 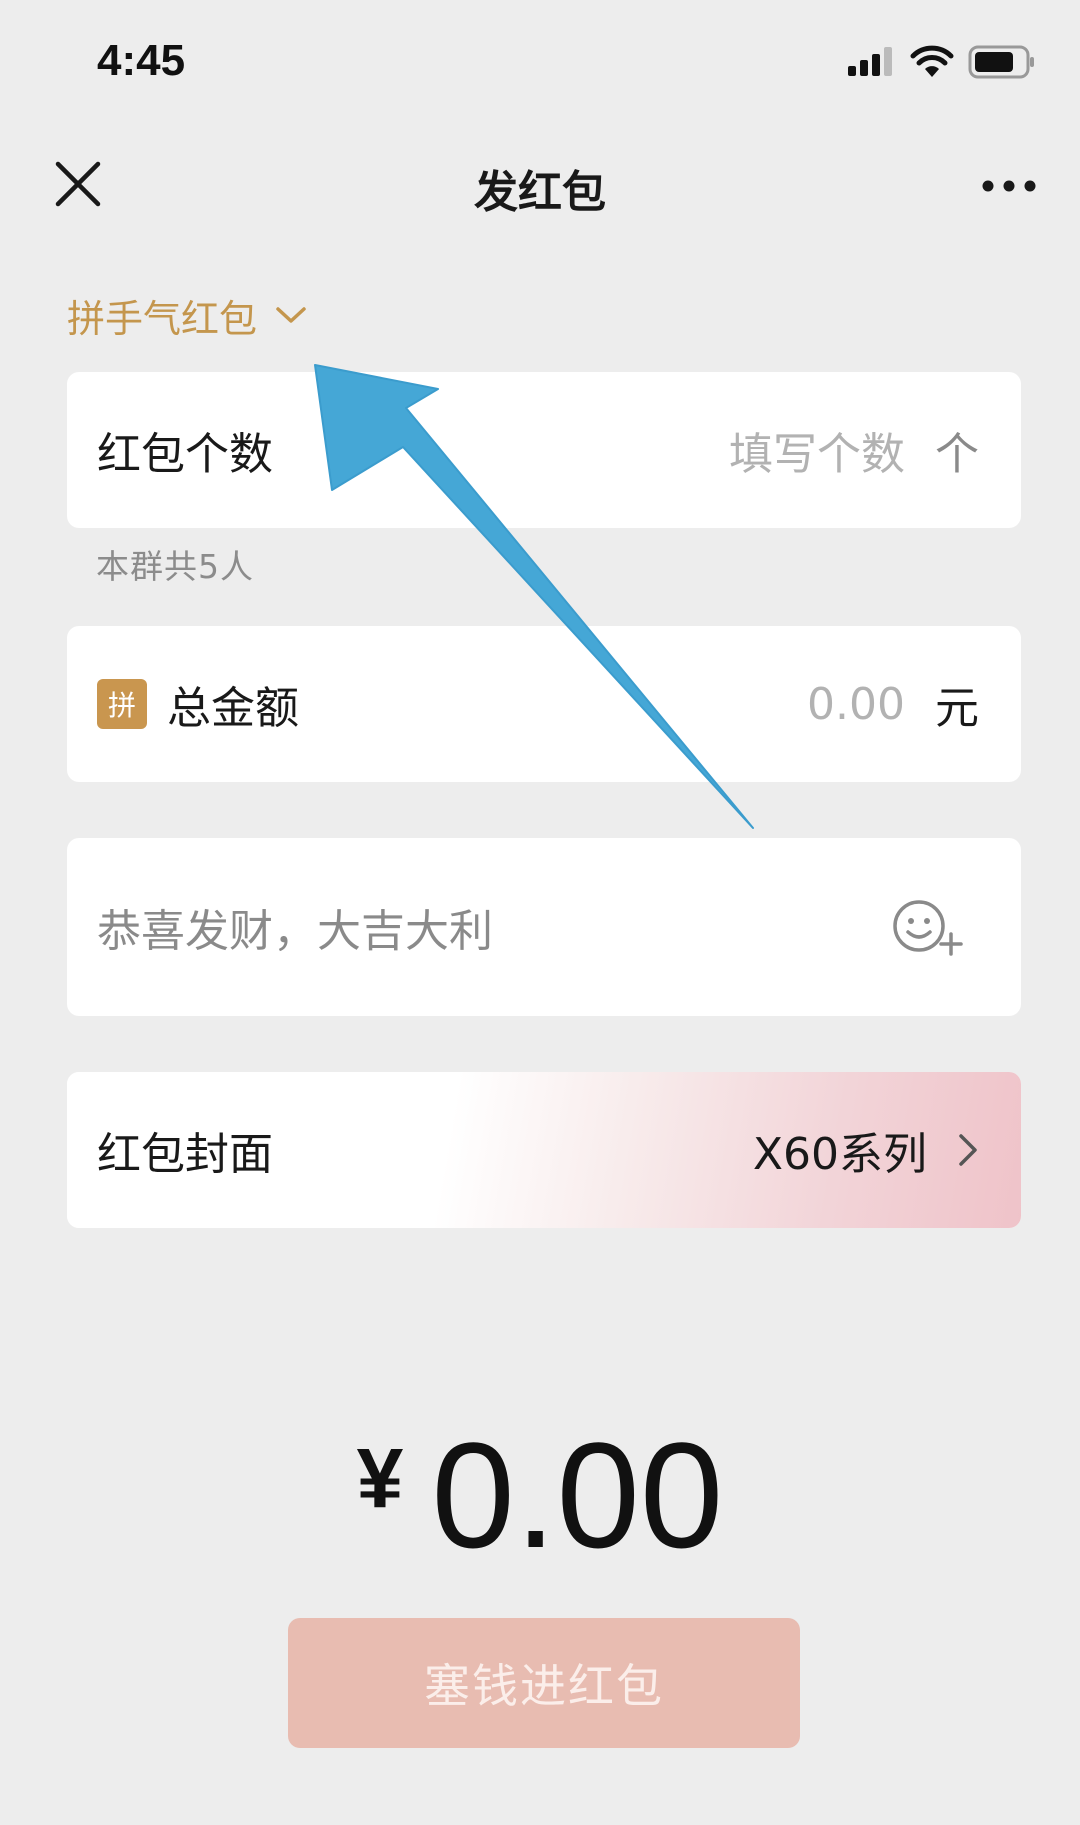 I want to click on amount-row: 拼 总金额 0.00 元, so click(x=544, y=704).